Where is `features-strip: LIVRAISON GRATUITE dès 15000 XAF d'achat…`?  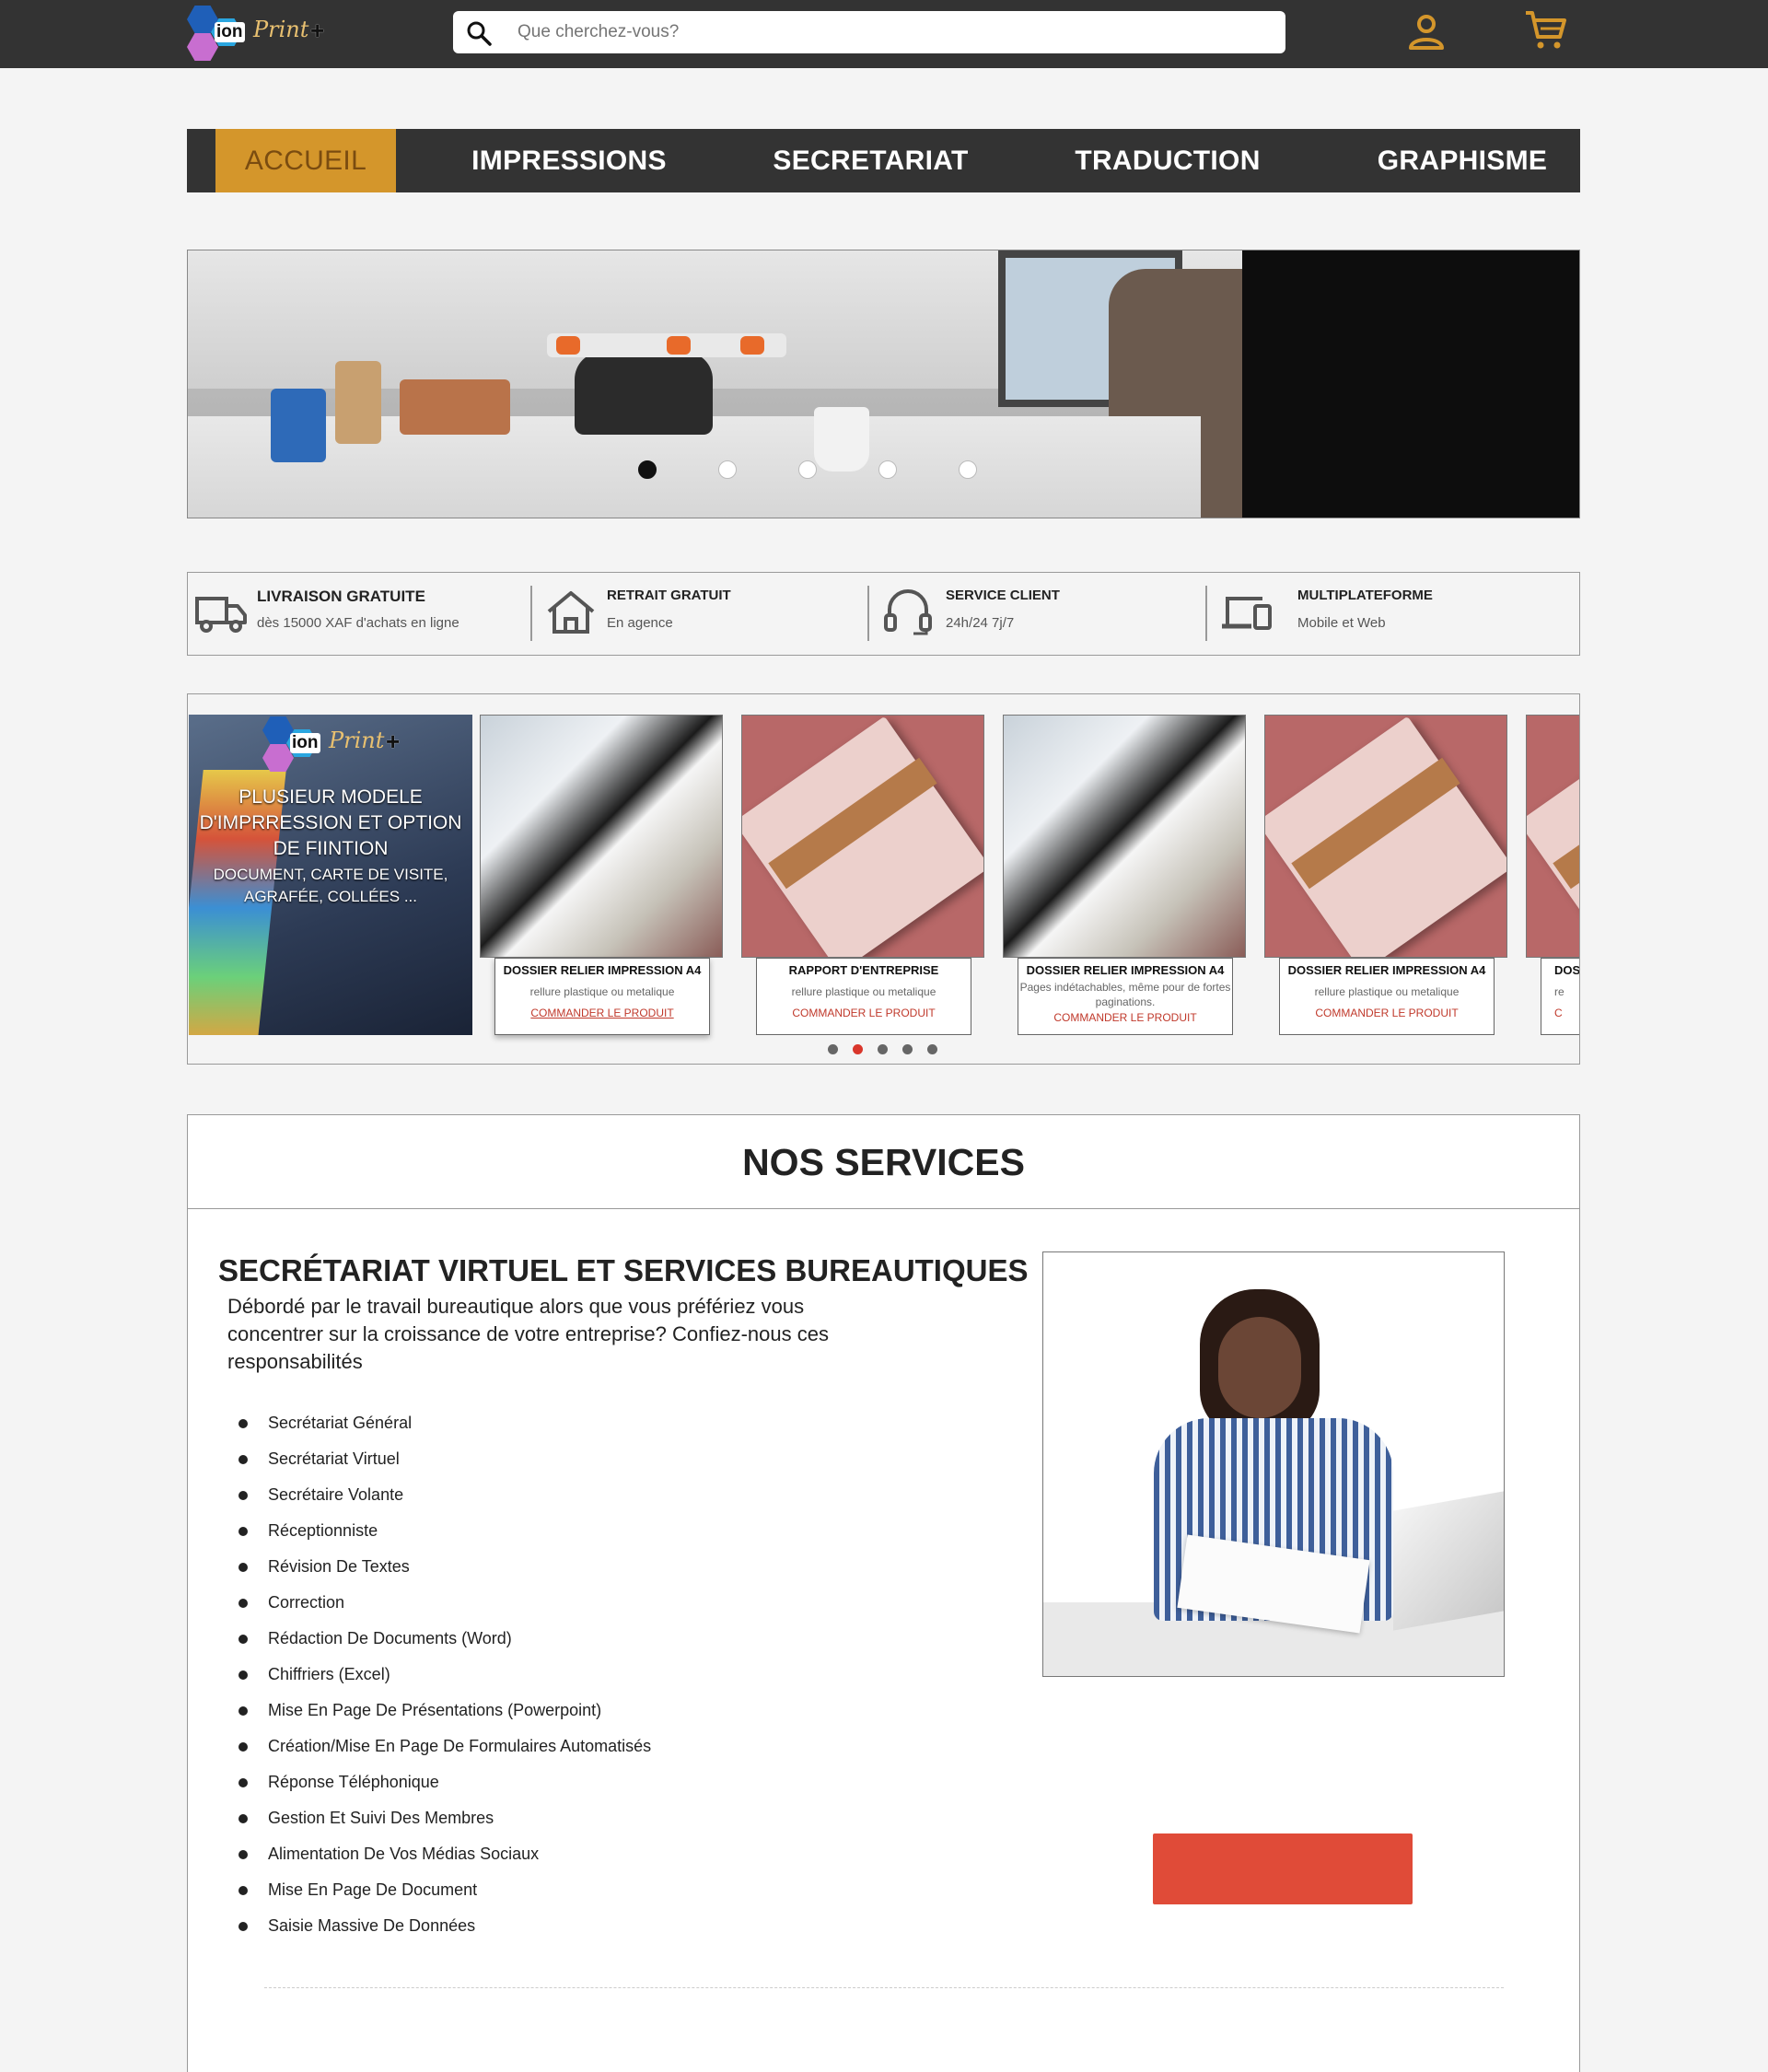
features-strip: LIVRAISON GRATUITE dès 15000 XAF d'achat… is located at coordinates (883, 614).